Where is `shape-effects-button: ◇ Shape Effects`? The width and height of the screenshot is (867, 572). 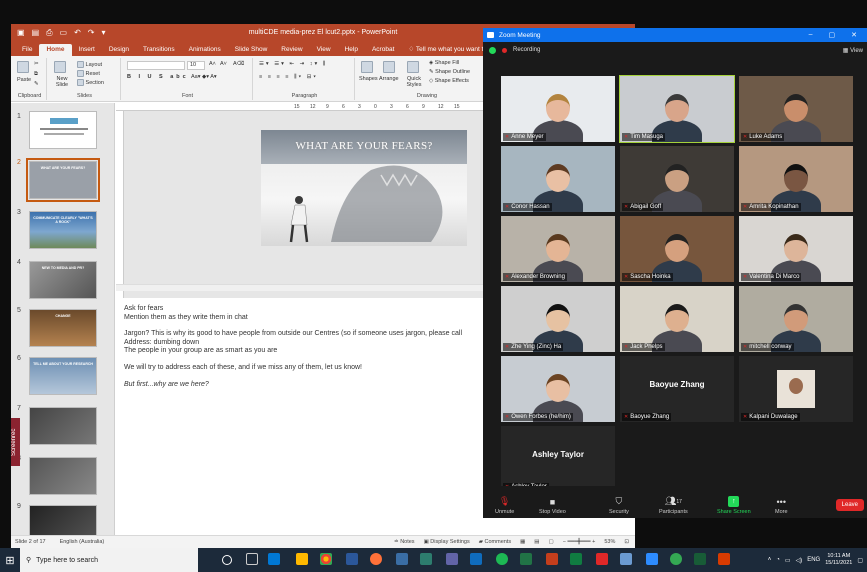 shape-effects-button: ◇ Shape Effects is located at coordinates (449, 81).